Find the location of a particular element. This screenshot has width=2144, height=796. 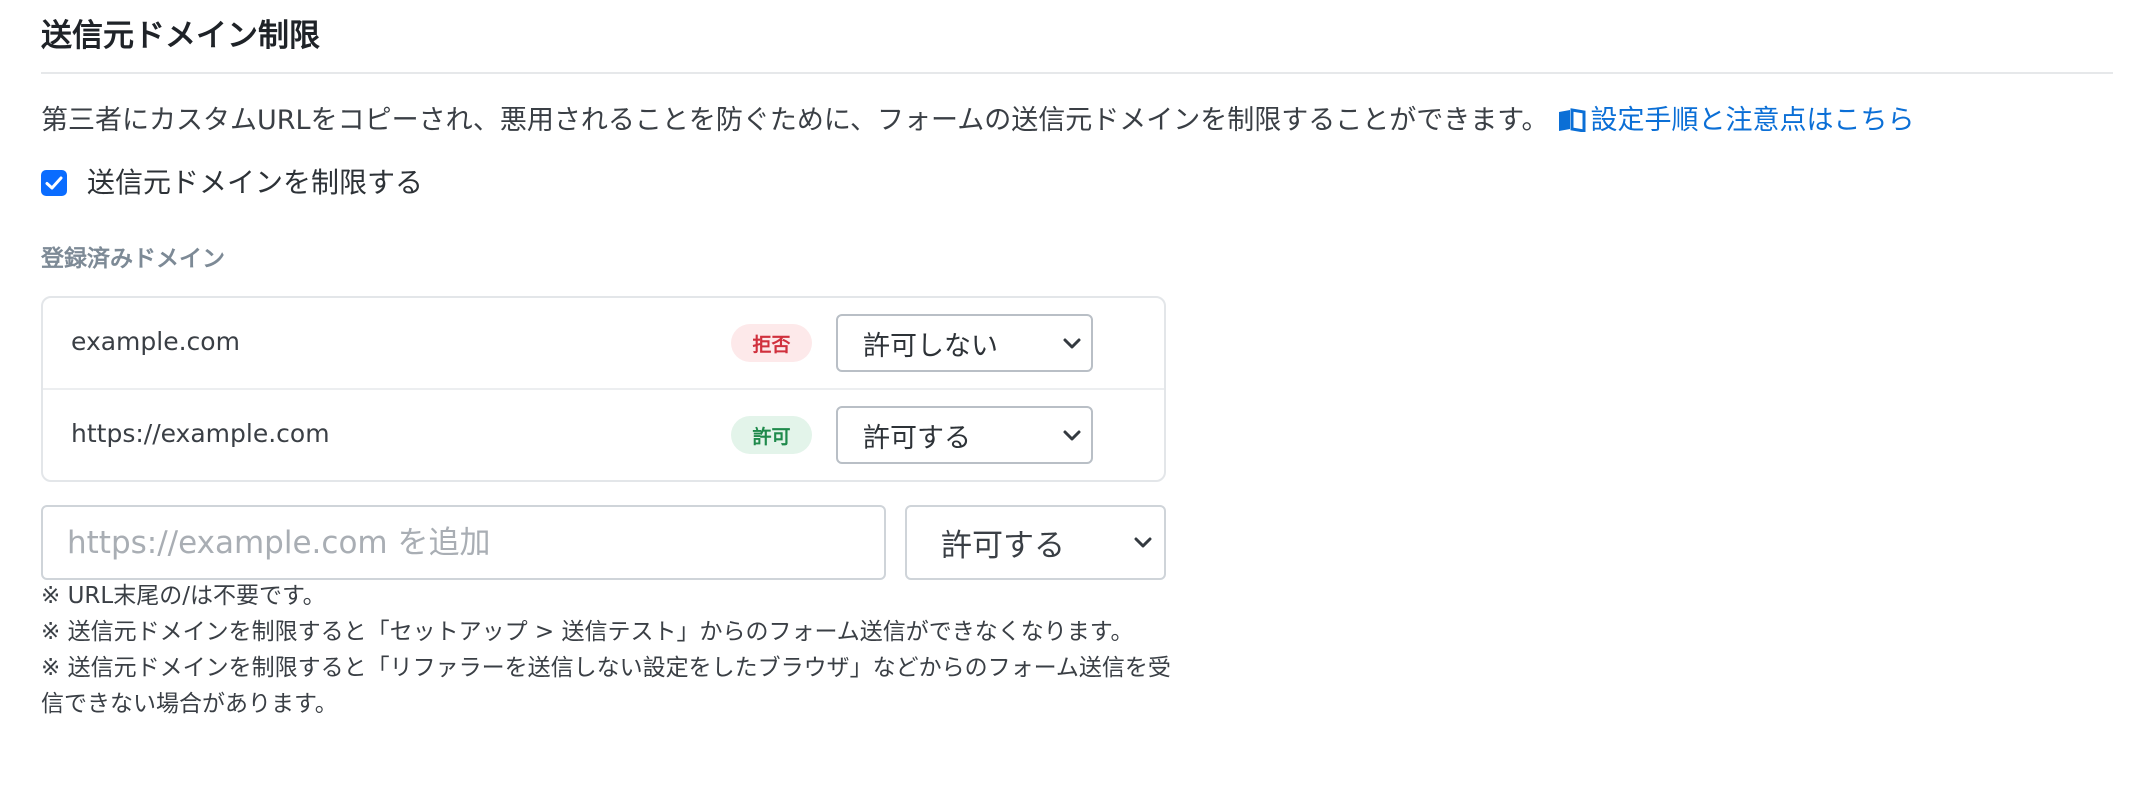

permission-select-value: 許可しない is located at coordinates (930, 346).